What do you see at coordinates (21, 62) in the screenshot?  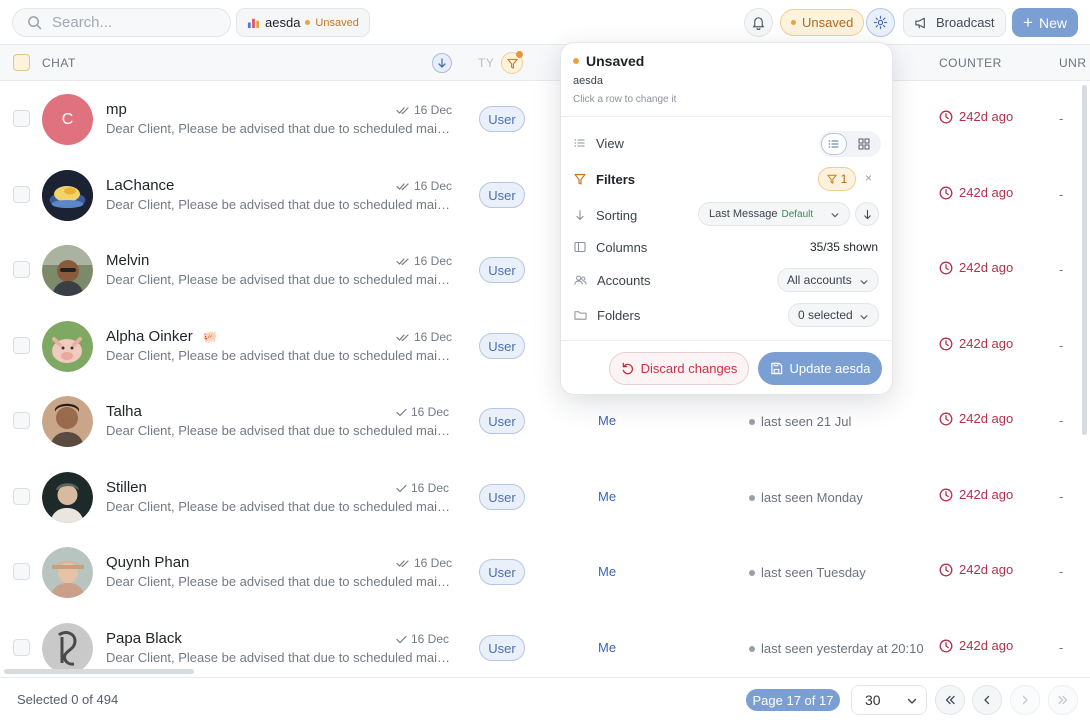 I see `select-all-checkbox` at bounding box center [21, 62].